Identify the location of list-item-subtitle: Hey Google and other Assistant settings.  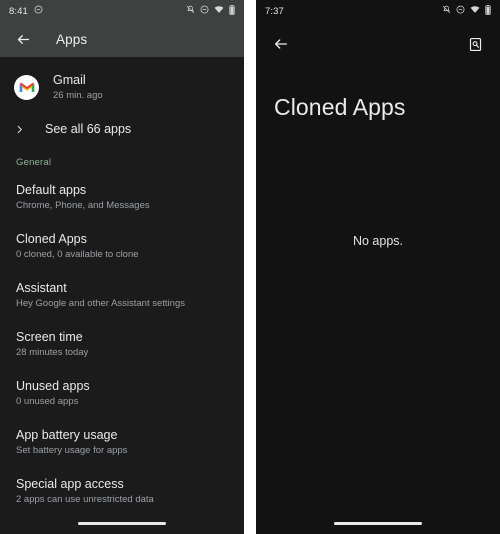
(100, 303).